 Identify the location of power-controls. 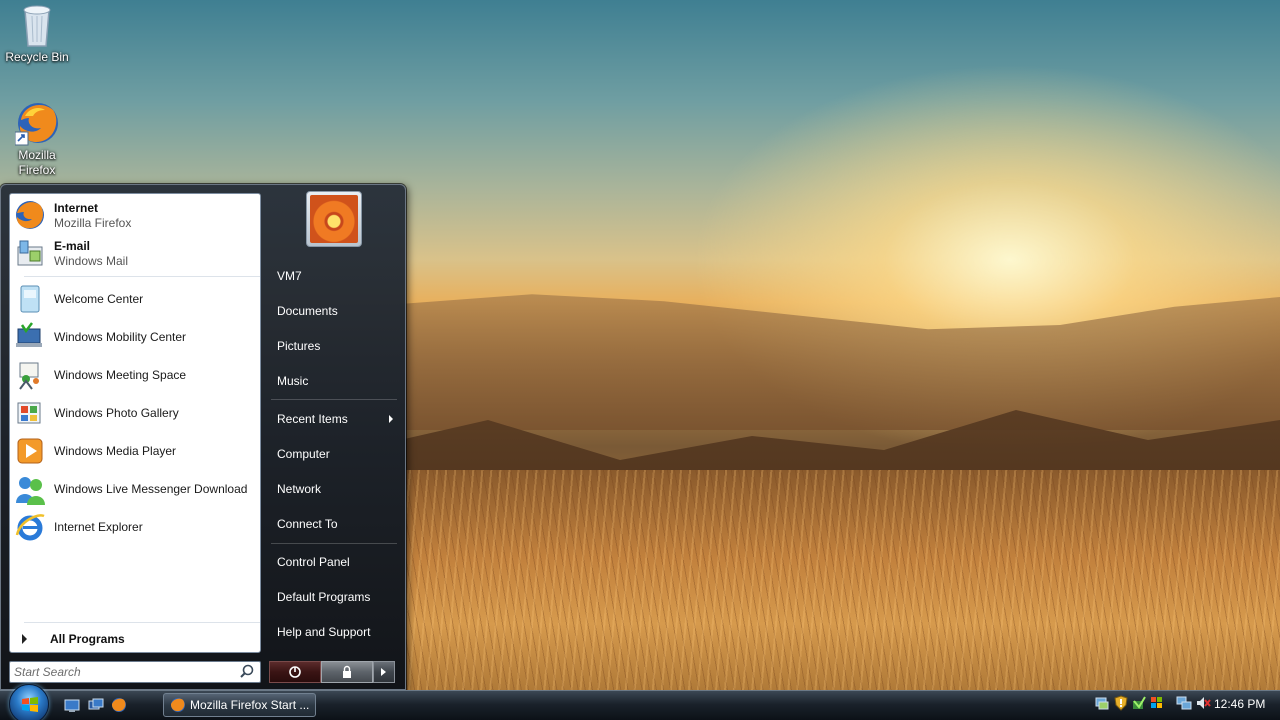
(332, 672).